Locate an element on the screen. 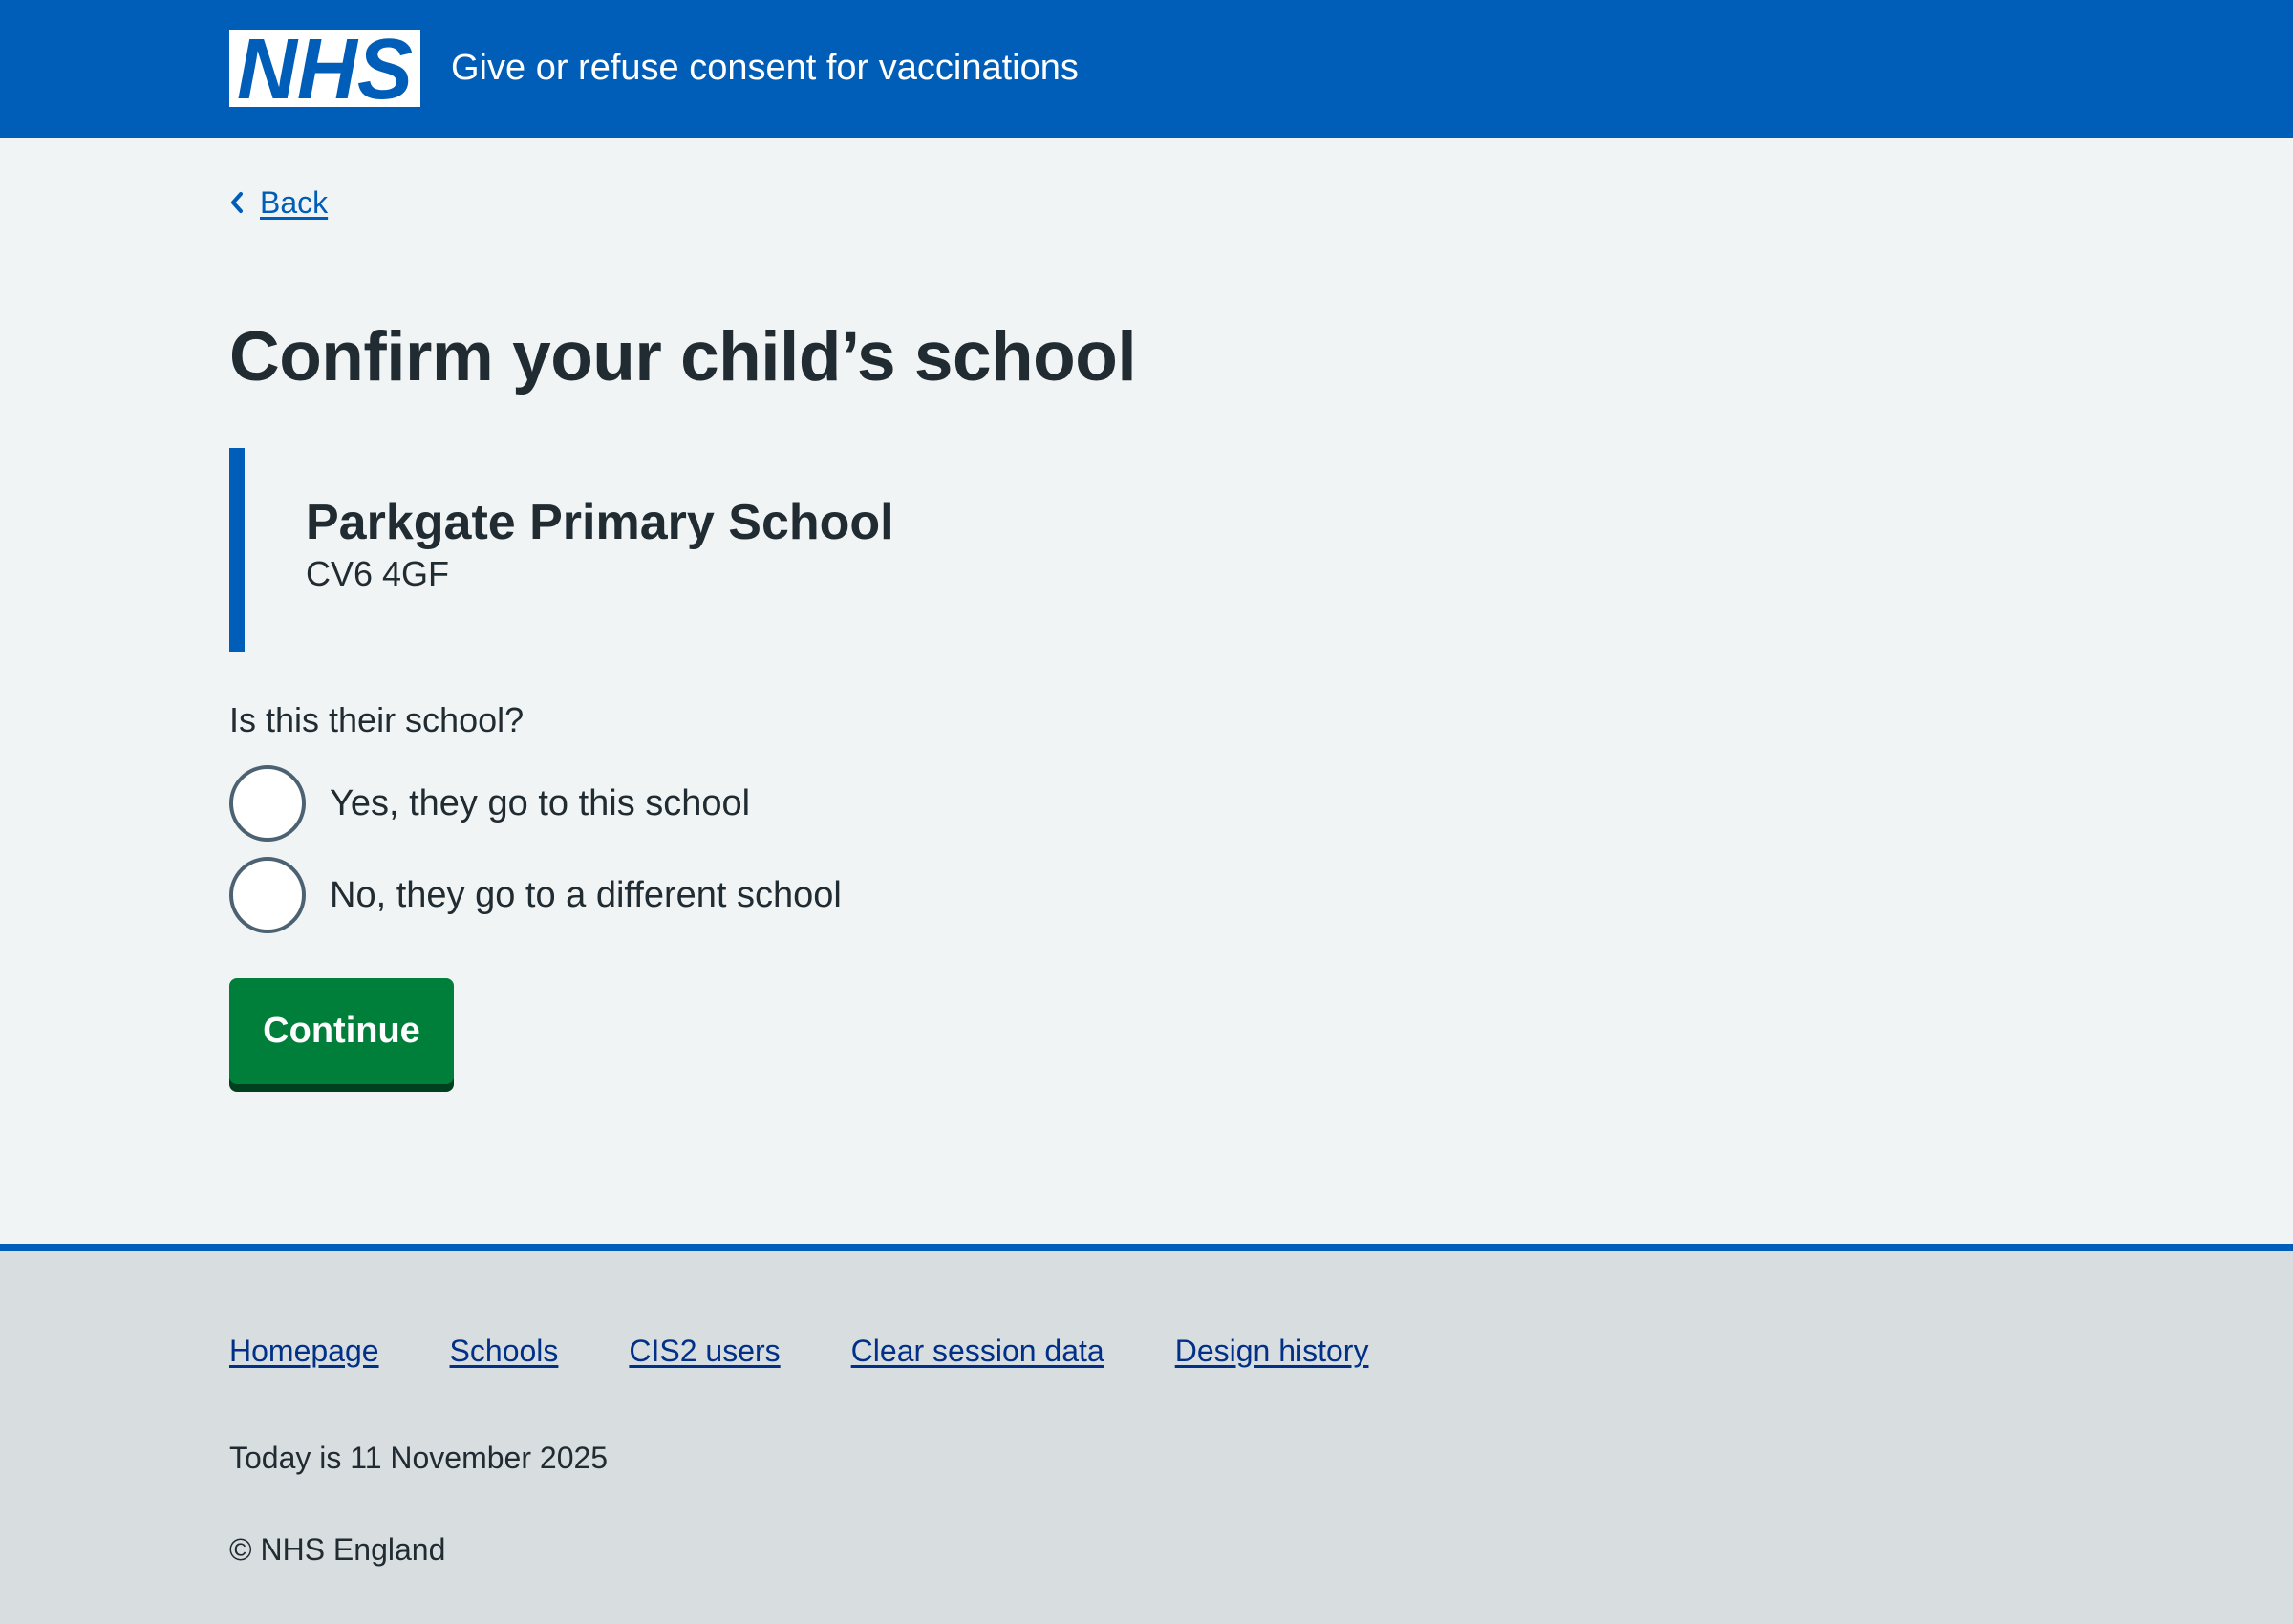 The image size is (2293, 1624). back-link: Back is located at coordinates (278, 203).